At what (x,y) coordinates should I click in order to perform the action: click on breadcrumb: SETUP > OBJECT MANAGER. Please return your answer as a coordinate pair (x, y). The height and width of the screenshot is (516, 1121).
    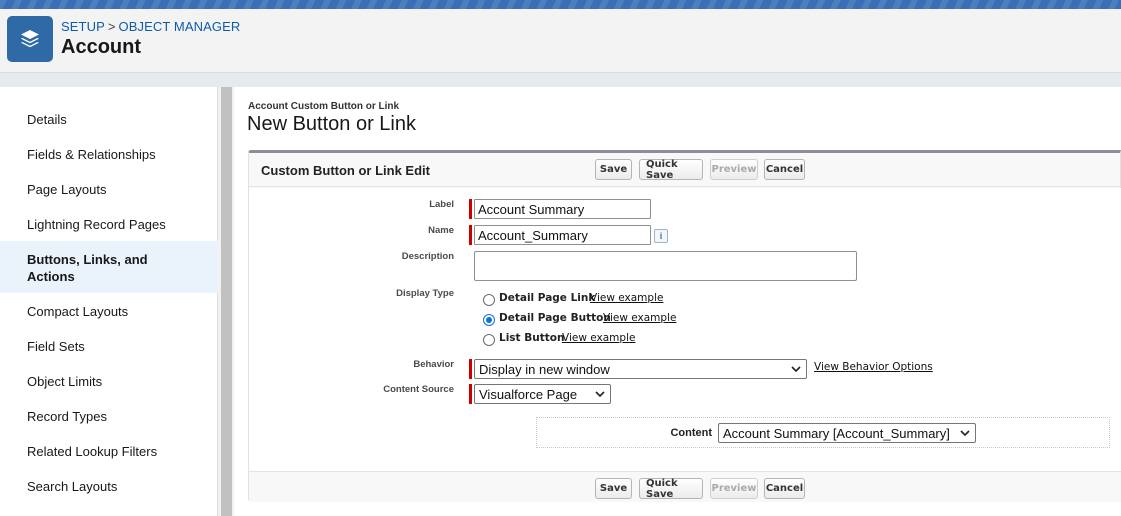
    Looking at the image, I should click on (150, 26).